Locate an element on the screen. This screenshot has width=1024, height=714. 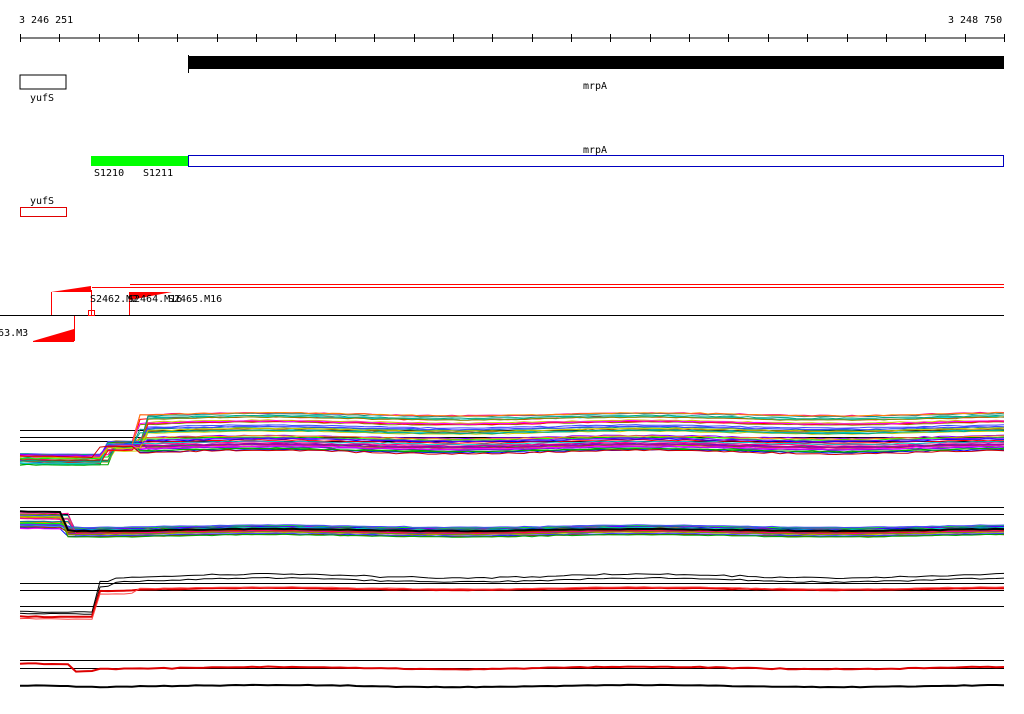
gene-yufS-top-label: yufS is located at coordinates (42, 98).